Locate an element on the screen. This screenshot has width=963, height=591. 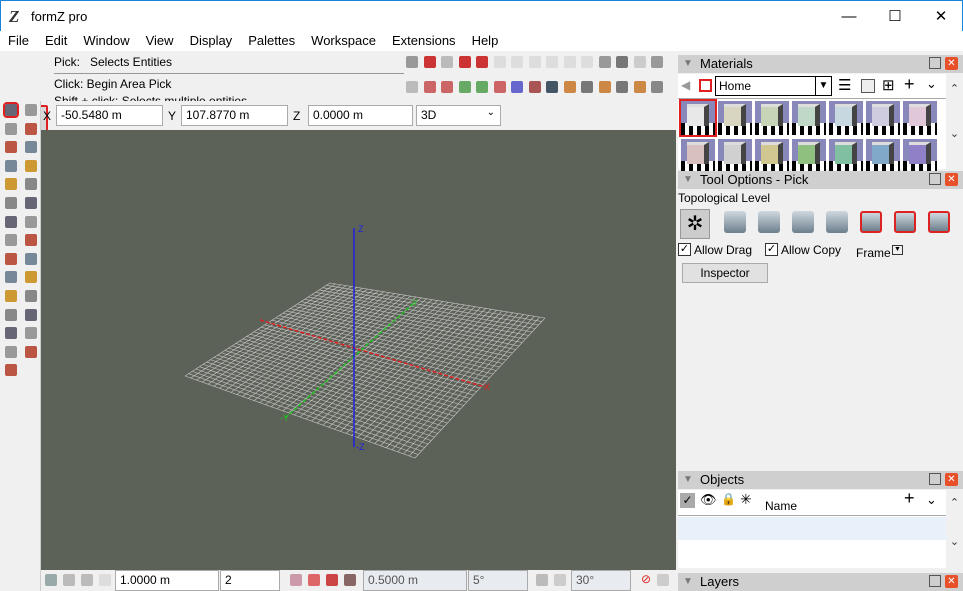
check-column-icon: ✓ is located at coordinates (687, 500).